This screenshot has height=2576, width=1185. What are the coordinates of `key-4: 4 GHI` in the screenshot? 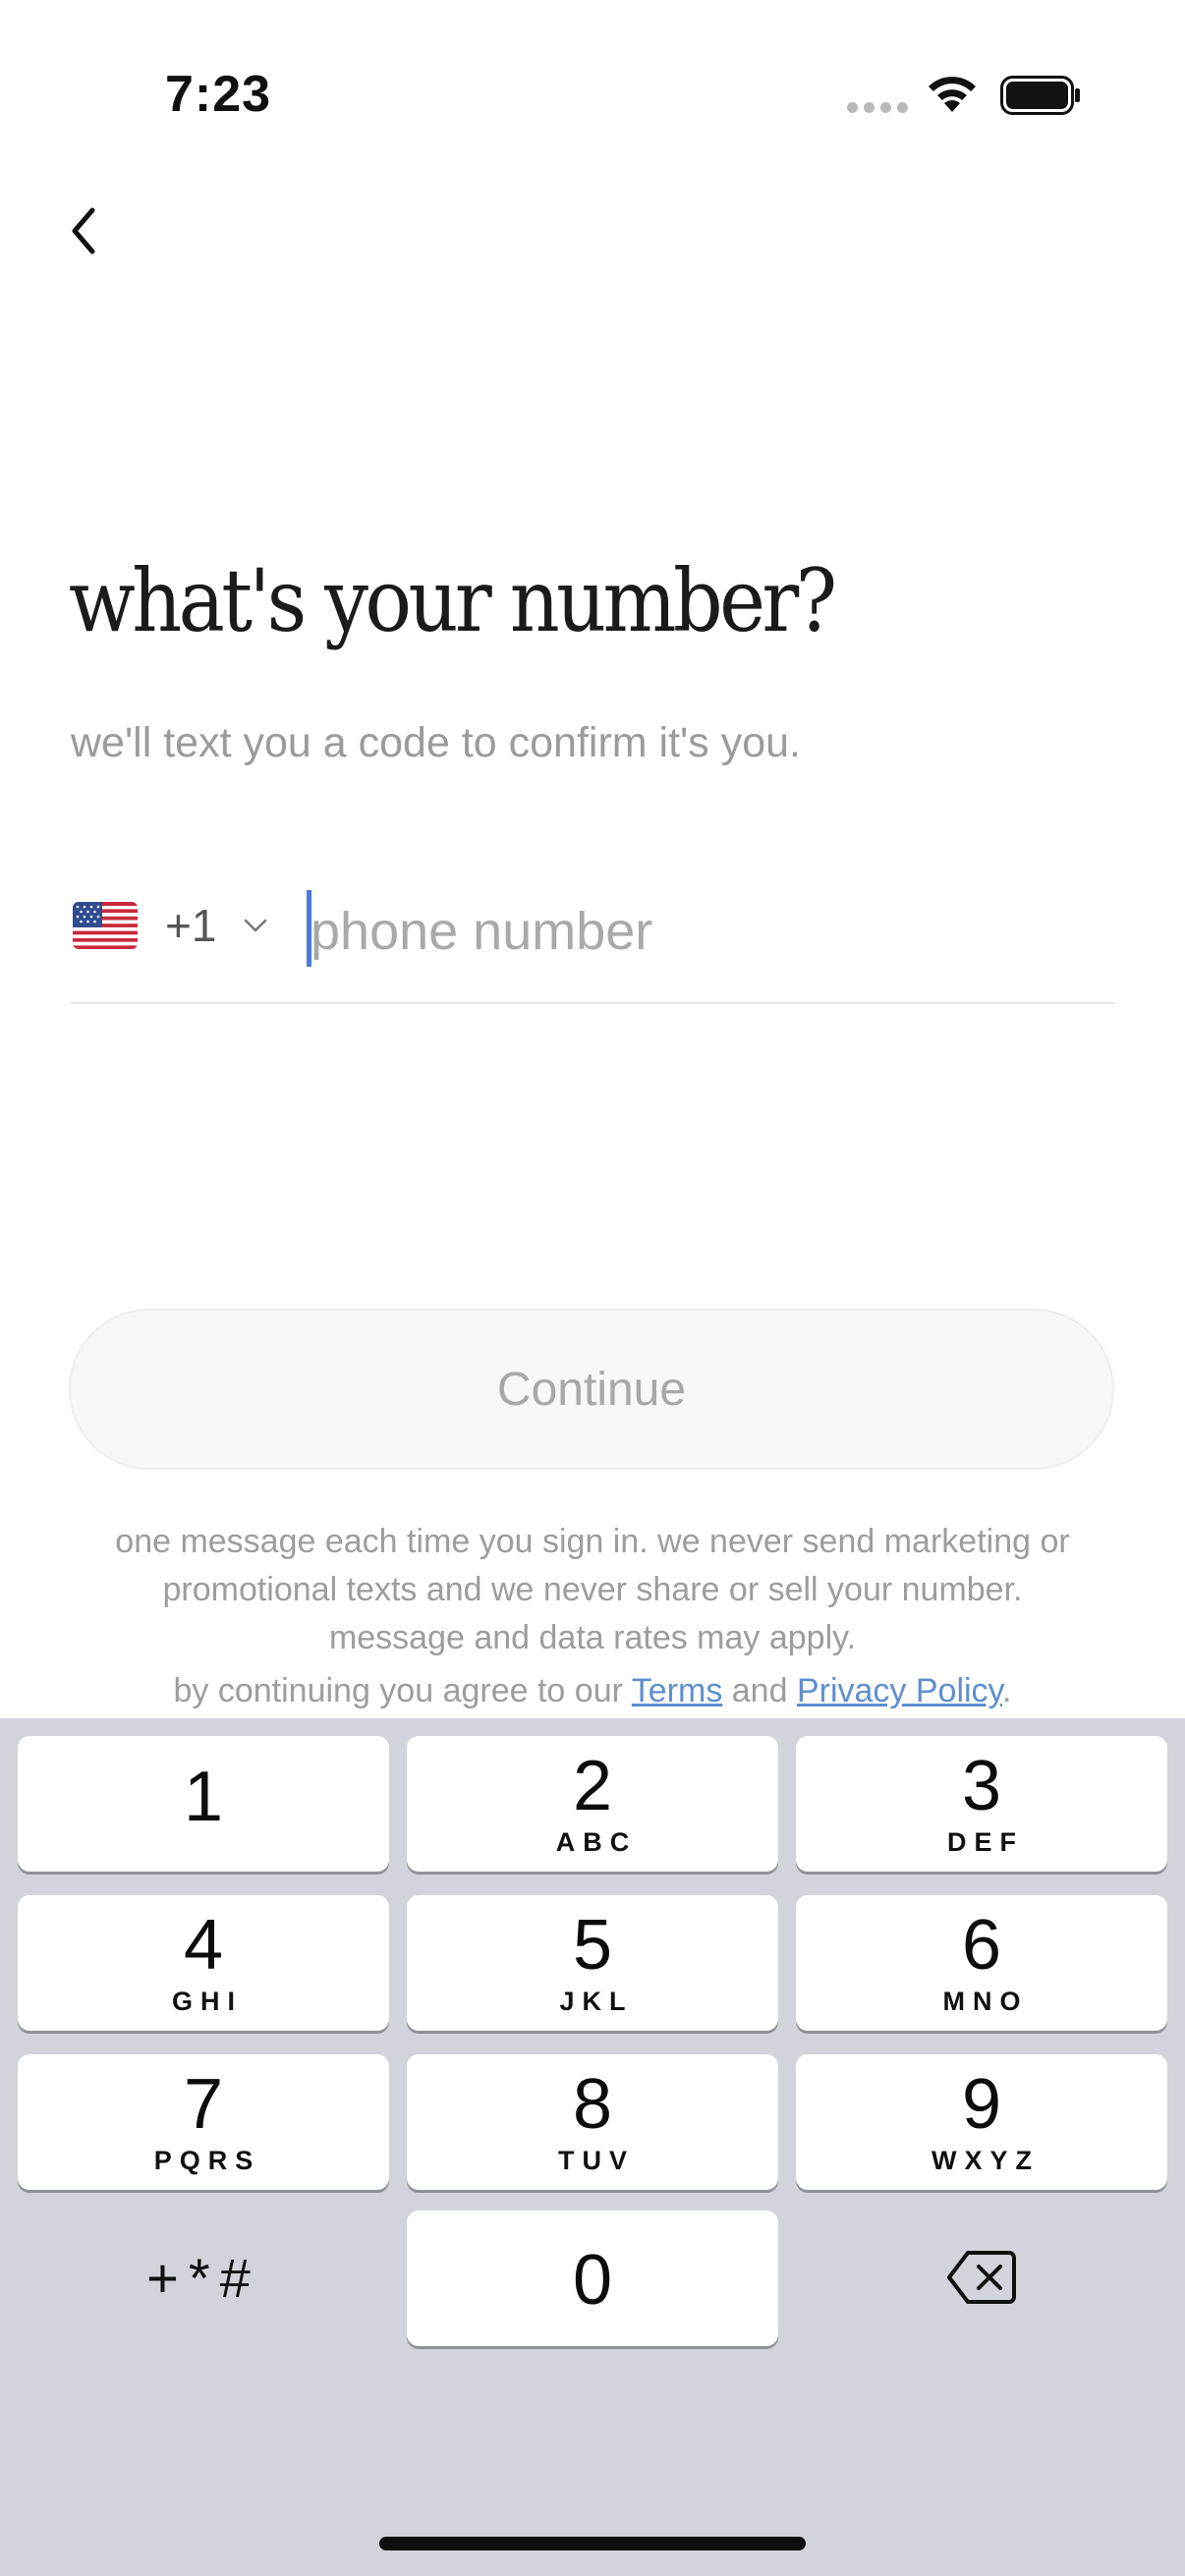 It's located at (204, 1963).